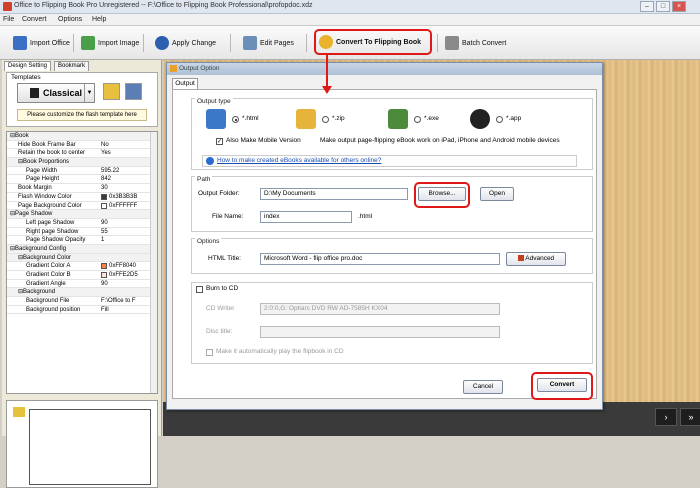 Image resolution: width=700 pixels, height=488 pixels. Describe the element at coordinates (72, 66) in the screenshot. I see `tab-bookmark: Bookmark` at that location.